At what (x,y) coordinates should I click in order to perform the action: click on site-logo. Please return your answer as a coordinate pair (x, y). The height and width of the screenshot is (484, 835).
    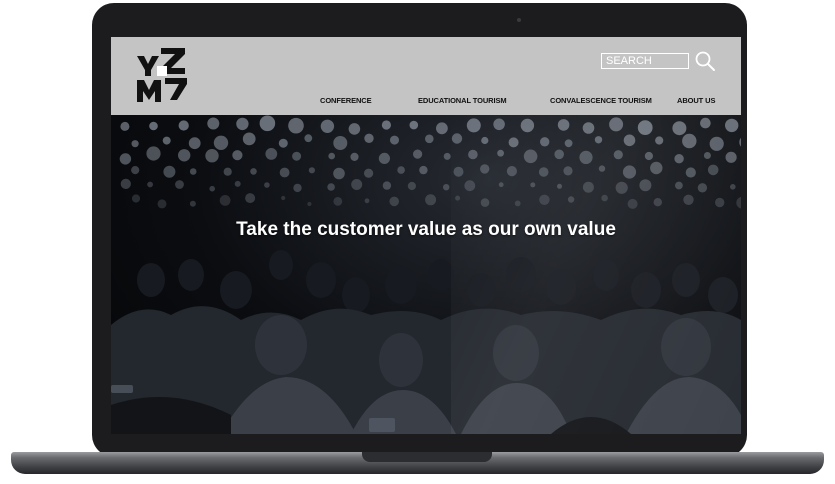
    Looking at the image, I should click on (163, 74).